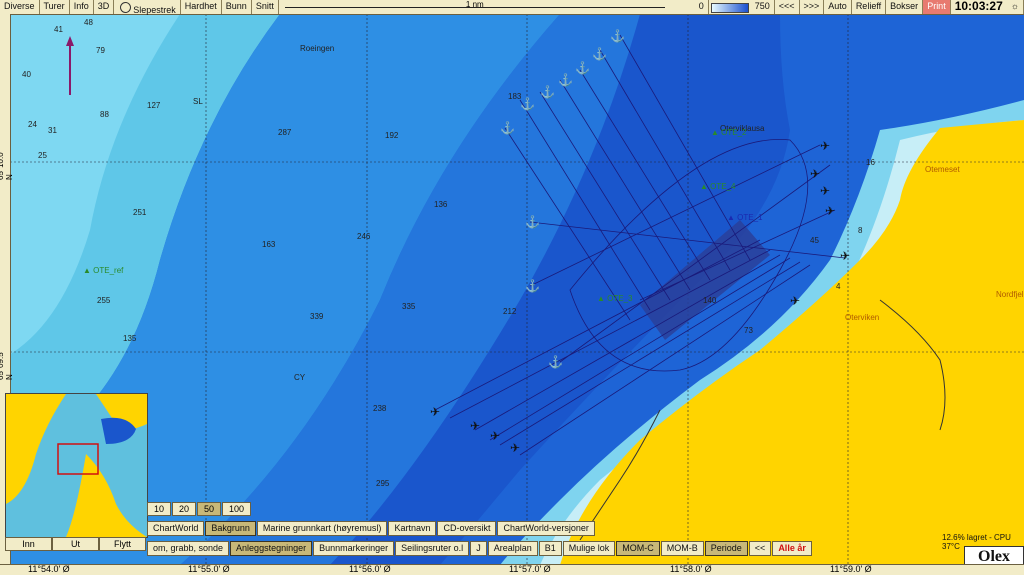  I want to click on nav-forward-button: >>>, so click(812, 7).